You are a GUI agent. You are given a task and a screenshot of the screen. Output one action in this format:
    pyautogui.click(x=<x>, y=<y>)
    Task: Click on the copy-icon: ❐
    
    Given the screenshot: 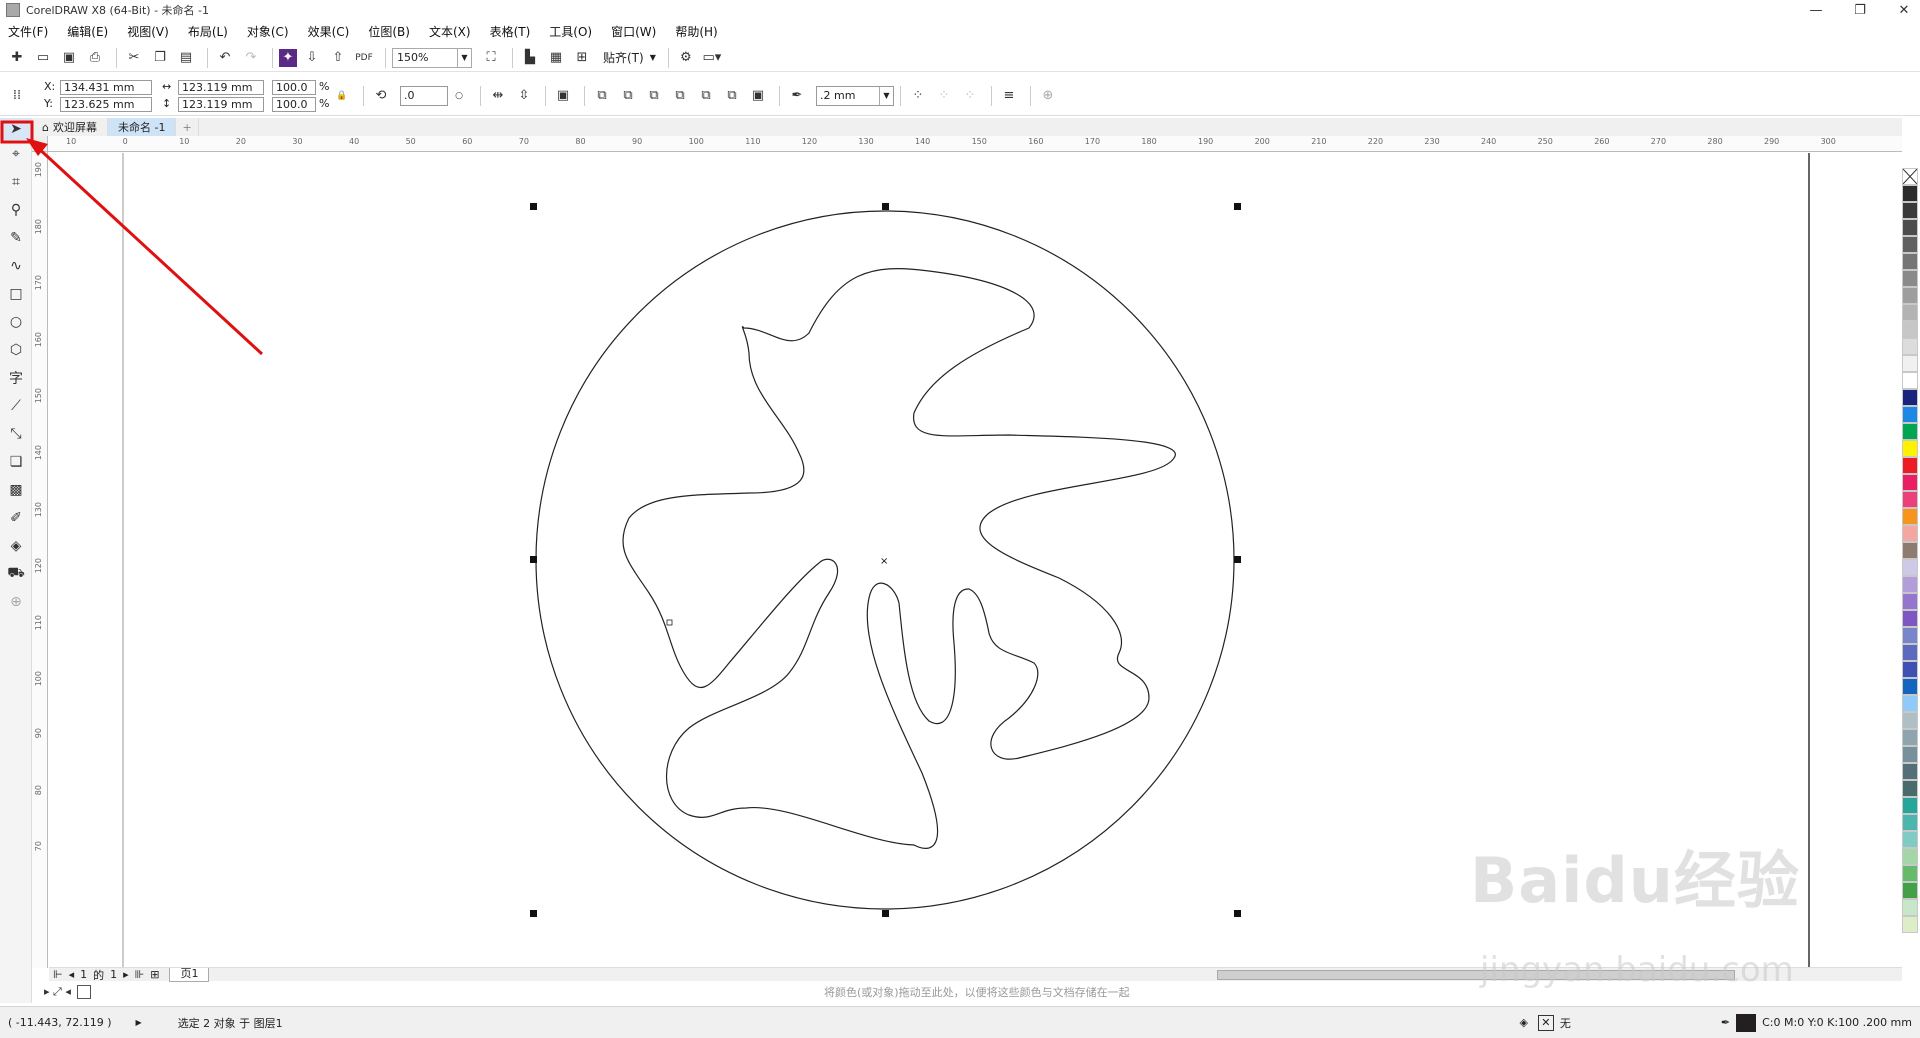 What is the action you would take?
    pyautogui.click(x=160, y=58)
    